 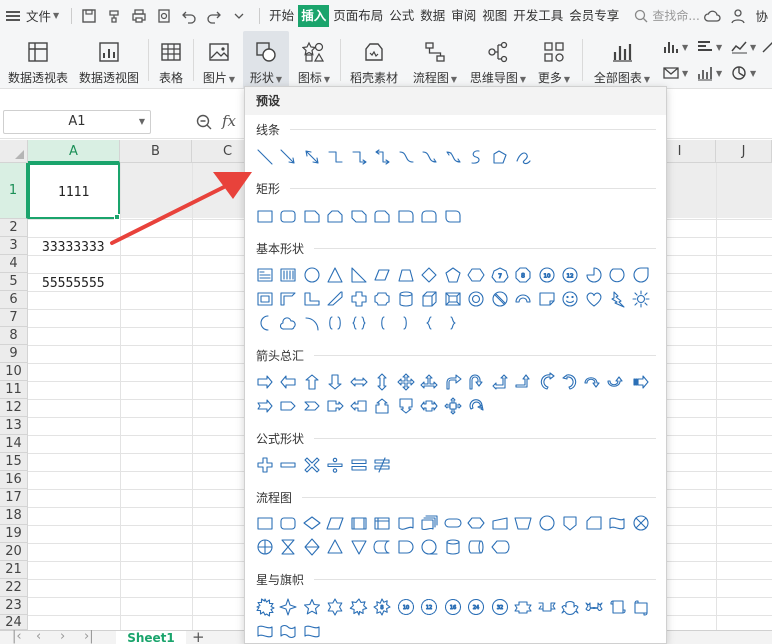 I want to click on shape-a-callout-quad, so click(x=453, y=405).